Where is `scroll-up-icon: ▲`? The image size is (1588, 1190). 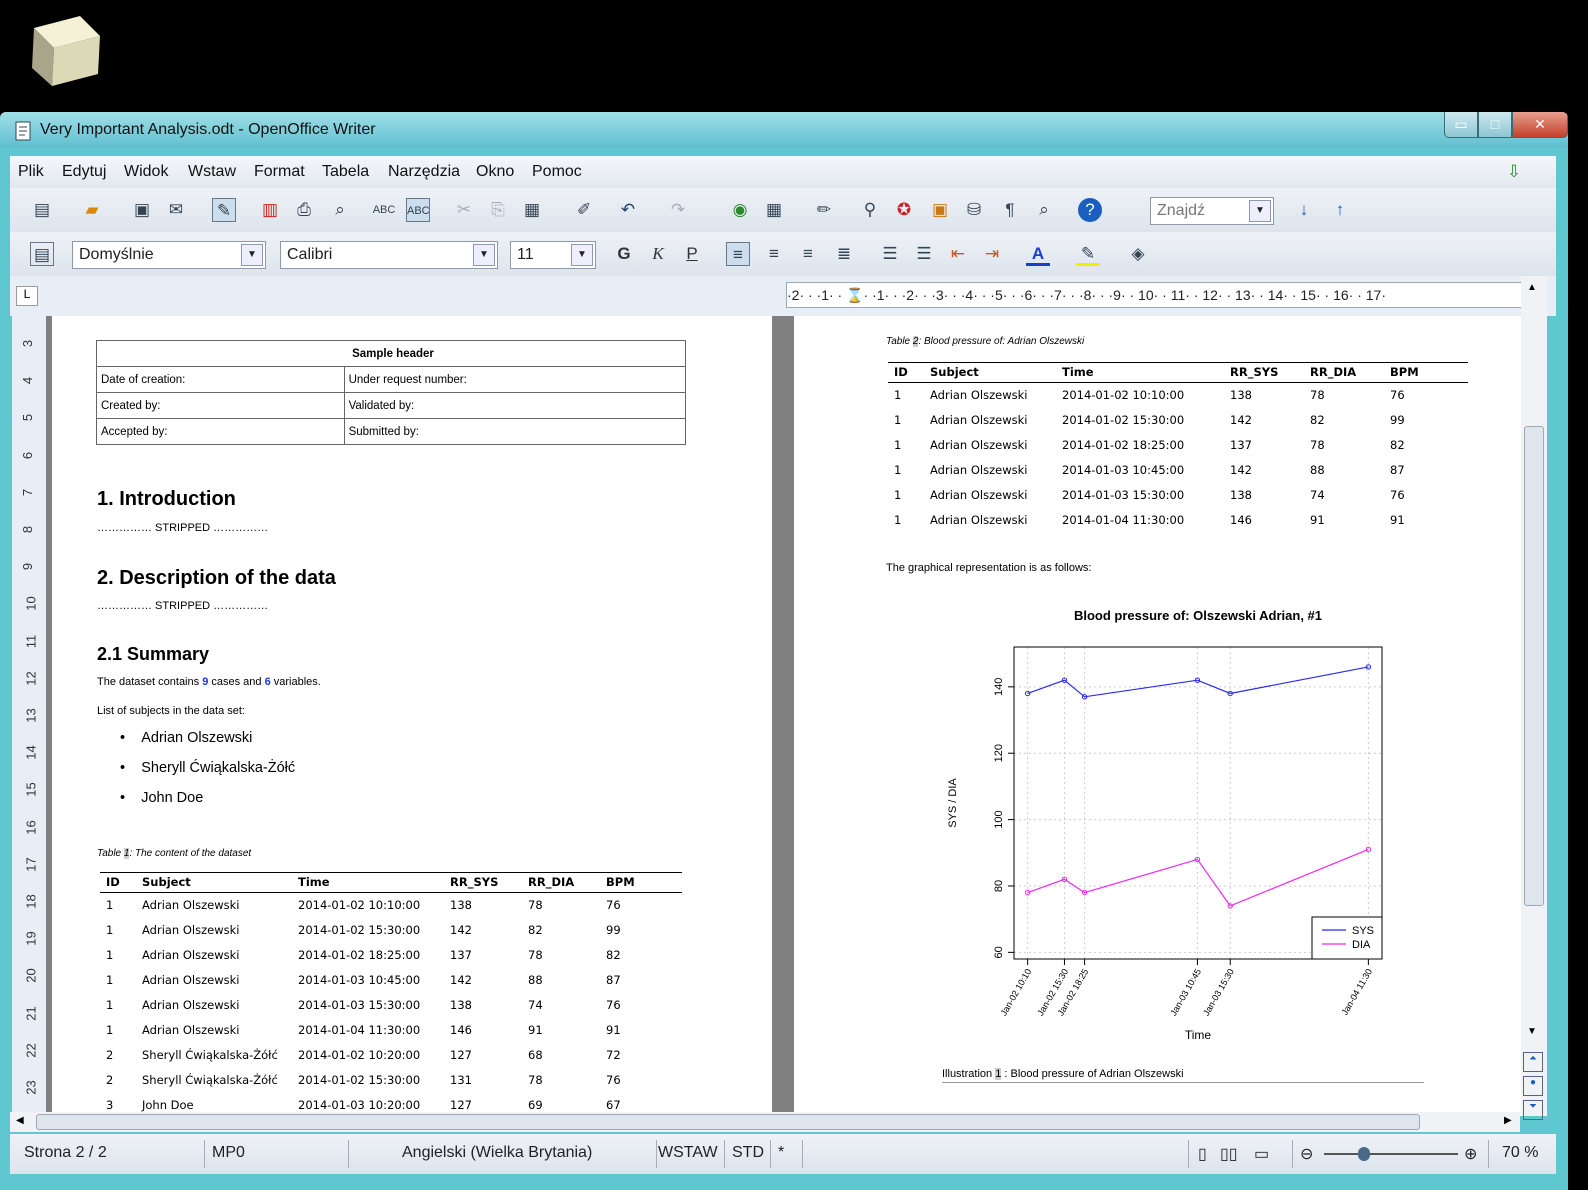
scroll-up-icon: ▲ is located at coordinates (1532, 287).